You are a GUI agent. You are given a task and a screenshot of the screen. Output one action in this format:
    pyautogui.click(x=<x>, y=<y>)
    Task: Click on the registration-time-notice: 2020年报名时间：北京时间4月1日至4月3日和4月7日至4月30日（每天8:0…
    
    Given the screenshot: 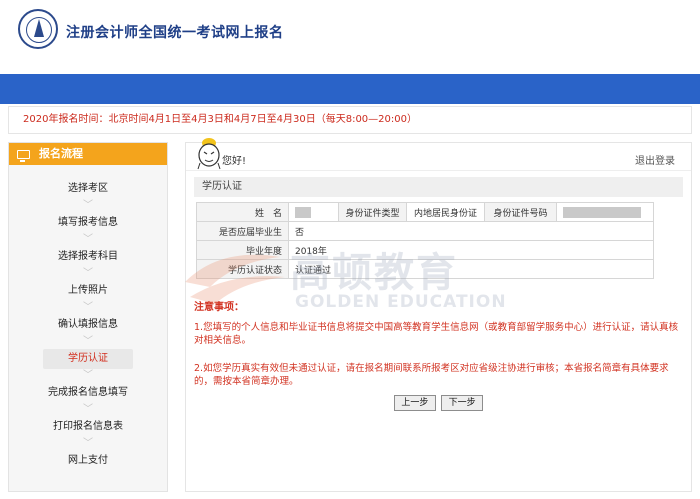 What is the action you would take?
    pyautogui.click(x=350, y=120)
    